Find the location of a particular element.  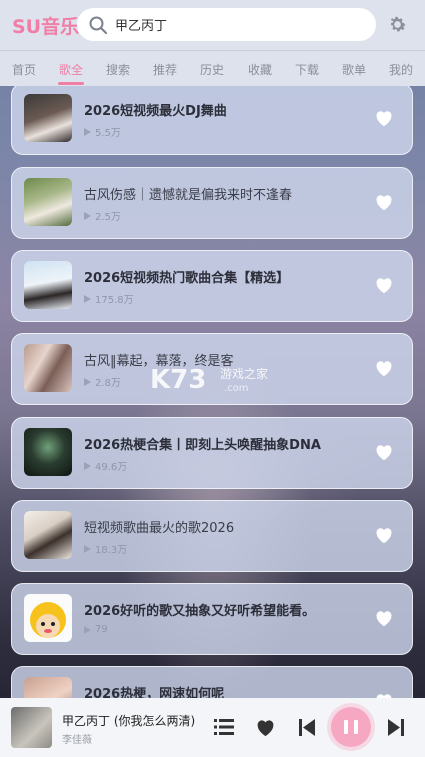

play-count: 5.5万 is located at coordinates (102, 131).